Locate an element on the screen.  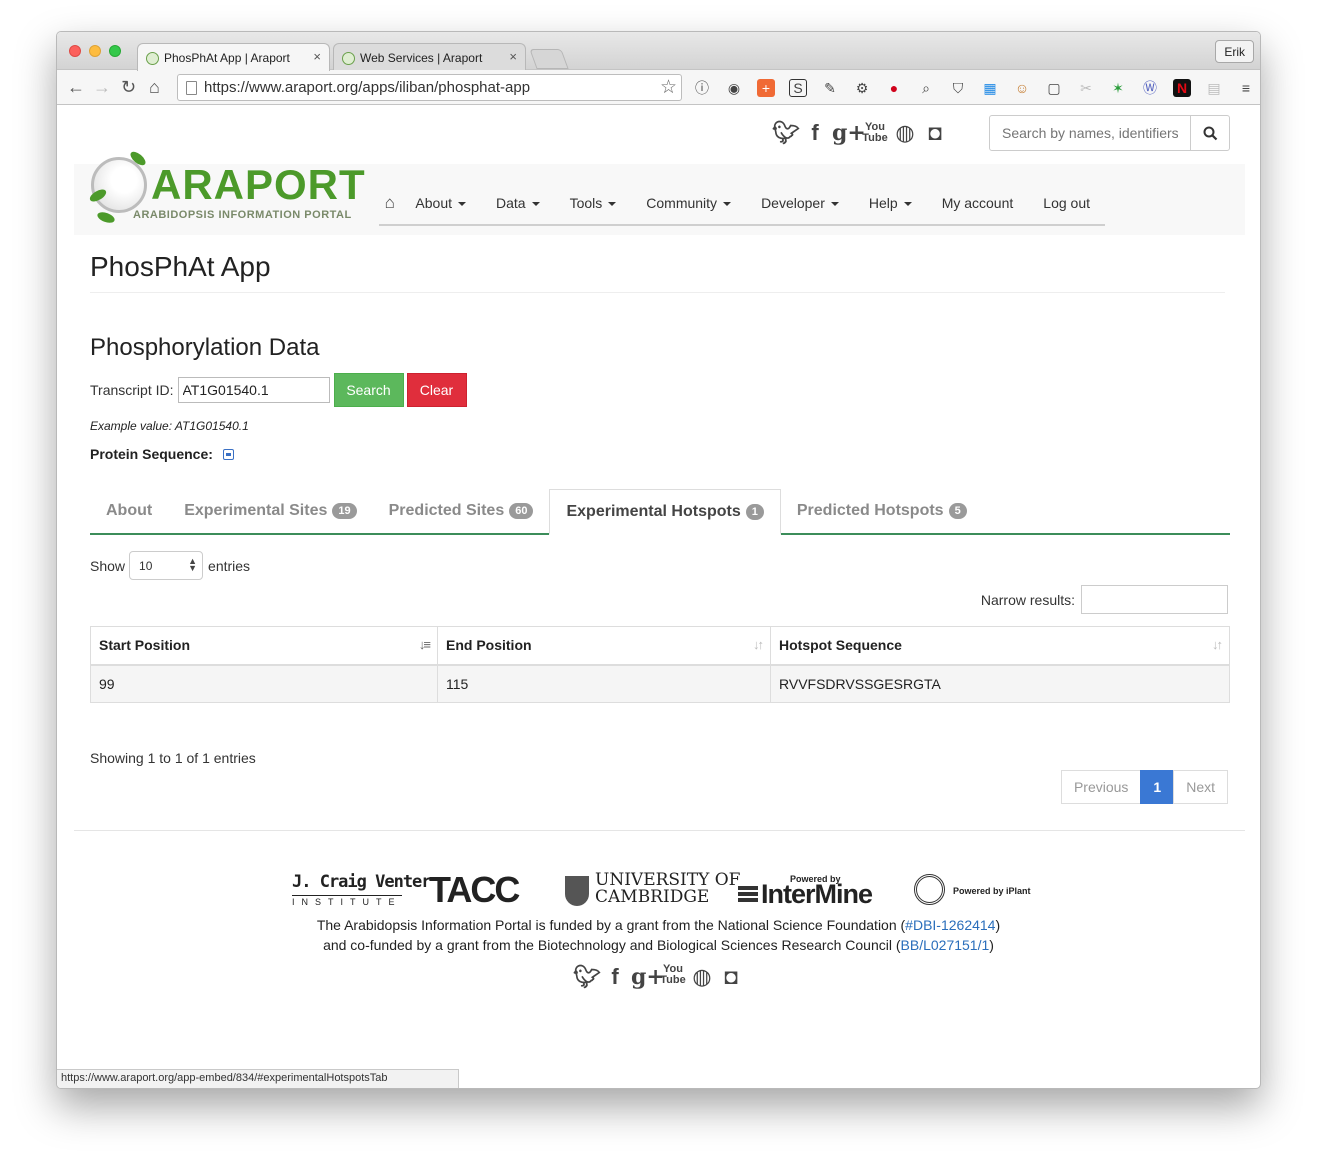
page-title: PhosPhAt App is located at coordinates (180, 266).